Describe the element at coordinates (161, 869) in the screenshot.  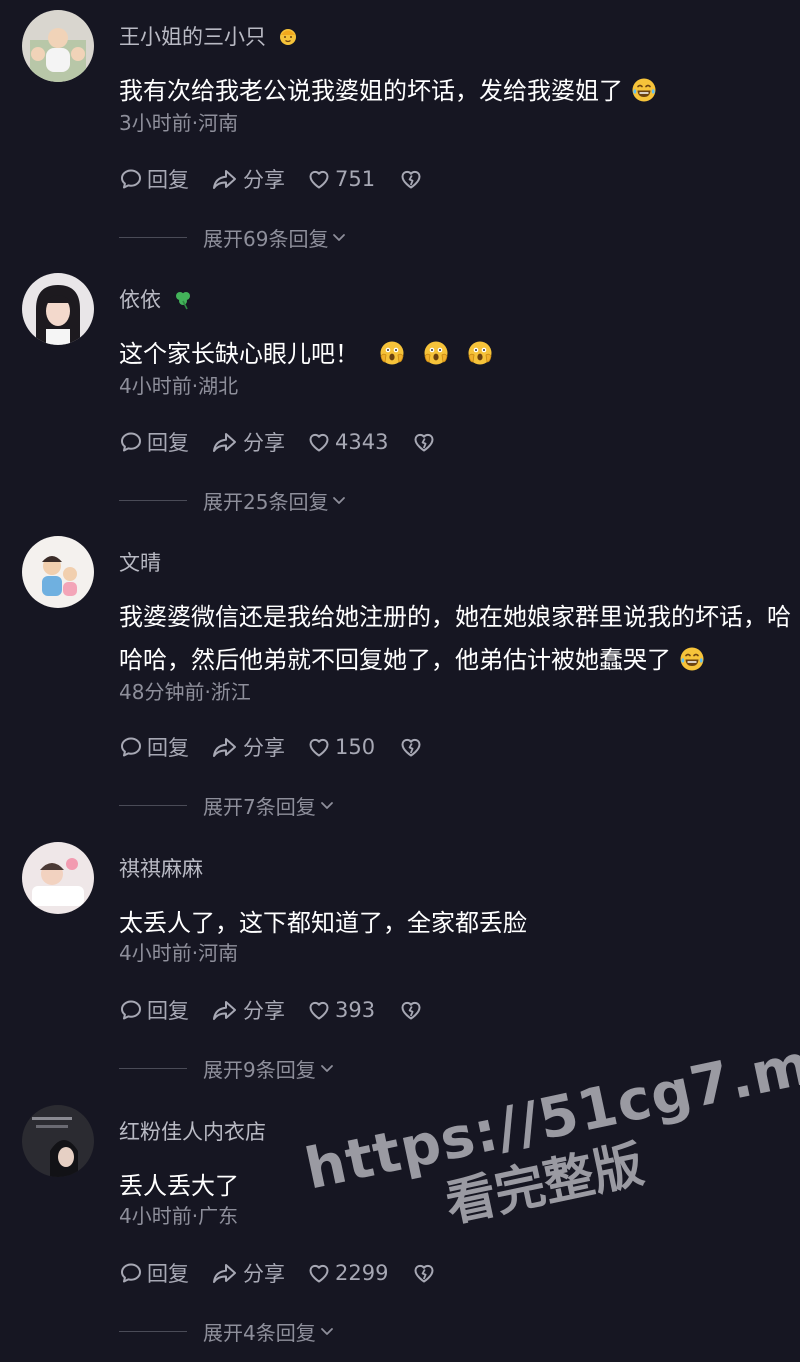
I see `username: 祺祺麻麻` at that location.